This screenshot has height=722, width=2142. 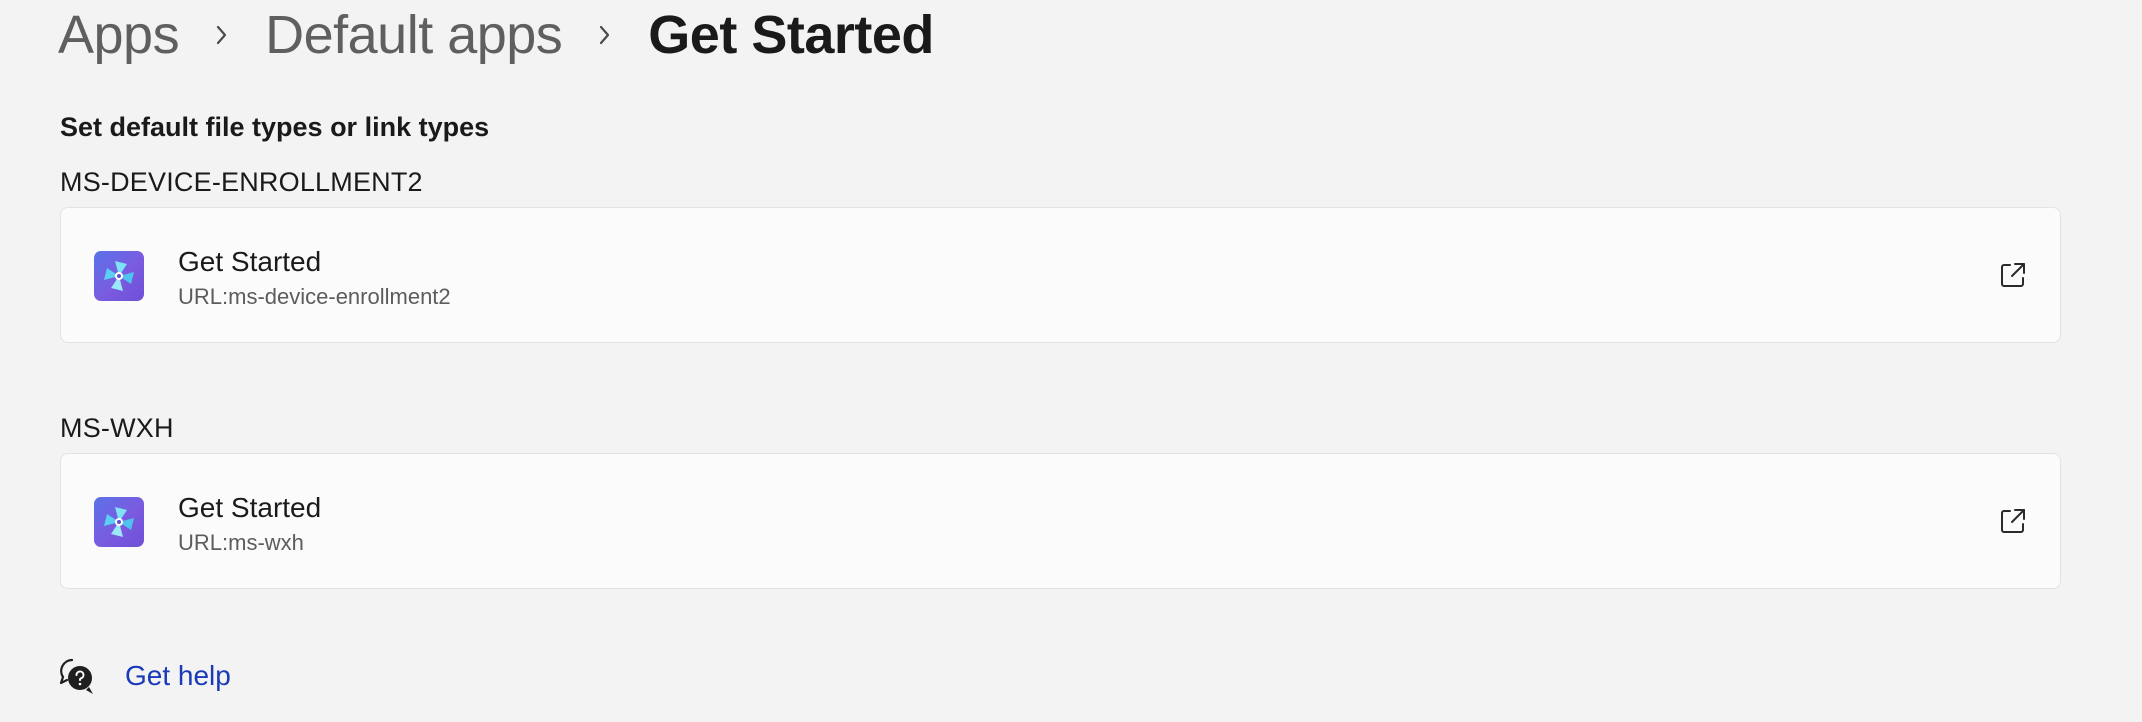 I want to click on section-heading: Set default file types or link types, so click(x=275, y=127).